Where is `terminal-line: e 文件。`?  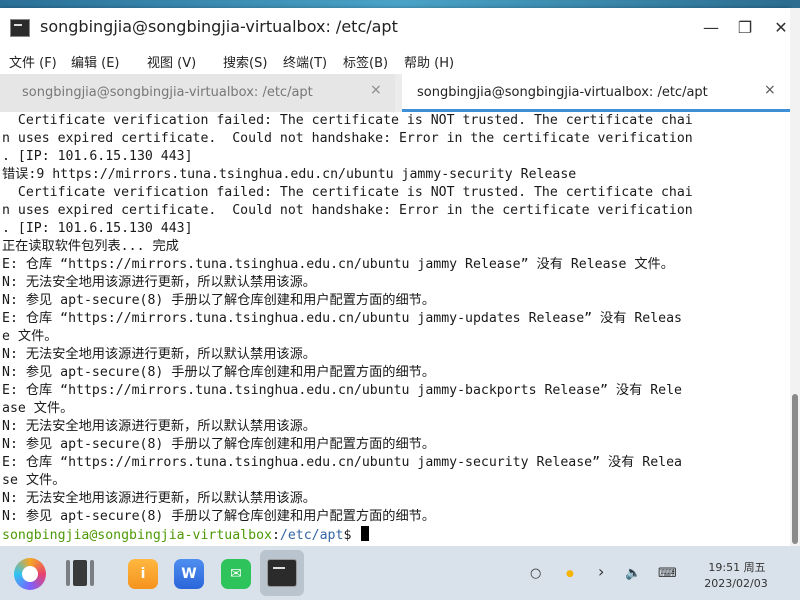
terminal-line: e 文件。 is located at coordinates (30, 336).